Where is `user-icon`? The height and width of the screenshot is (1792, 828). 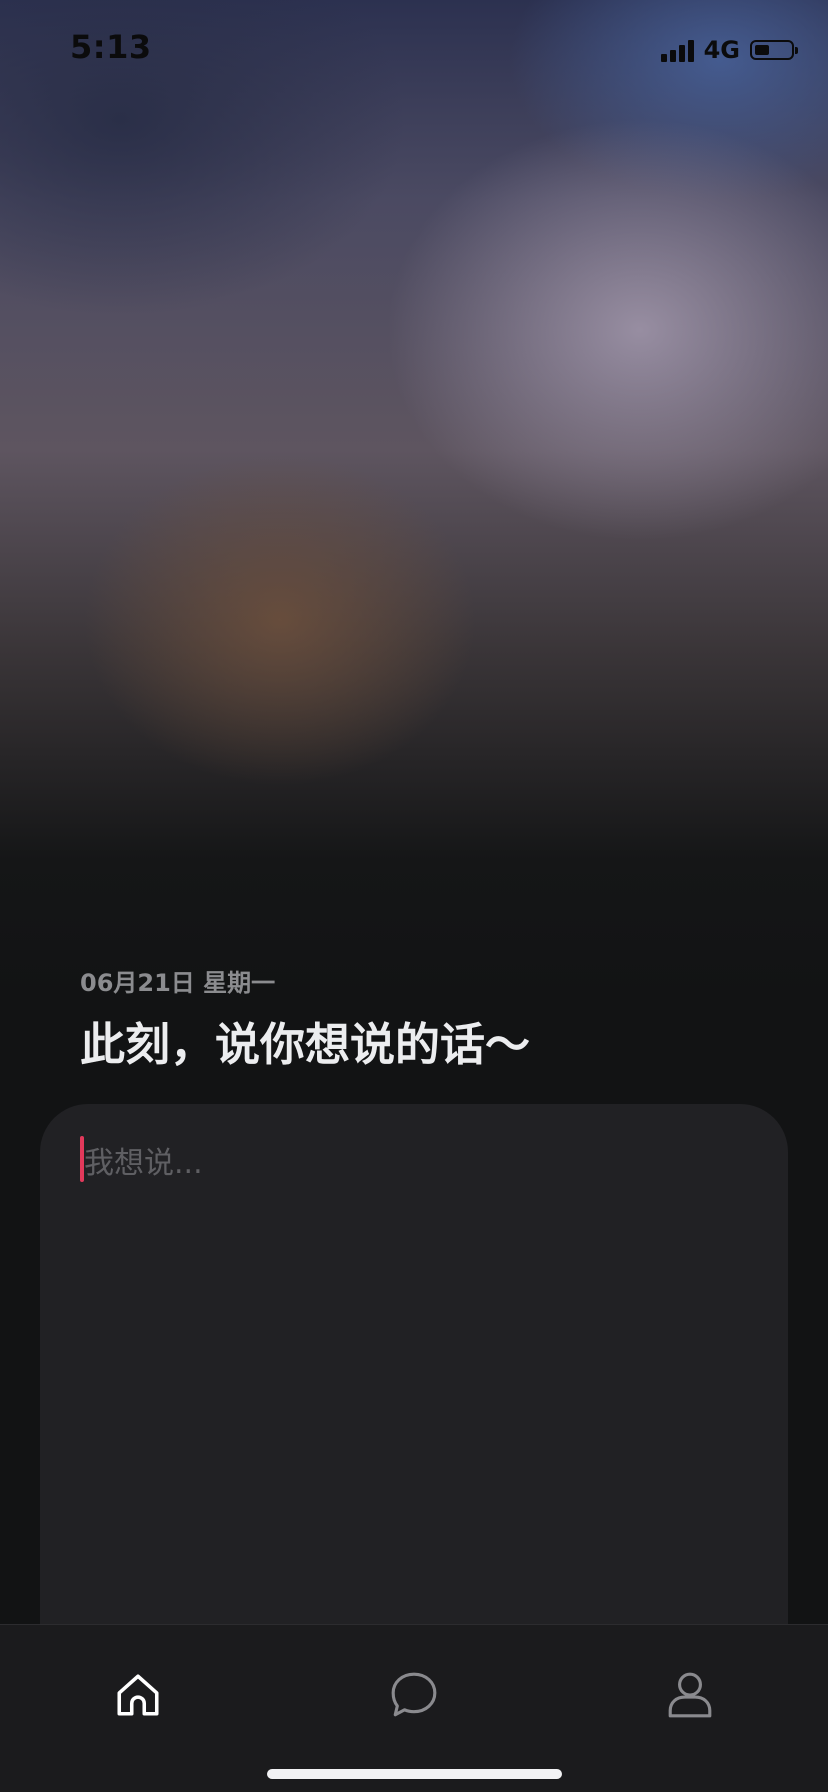
user-icon is located at coordinates (690, 1695).